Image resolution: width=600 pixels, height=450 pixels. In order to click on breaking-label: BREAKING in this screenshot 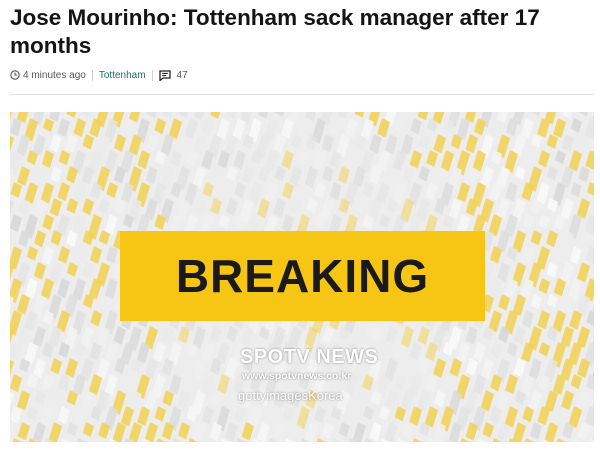, I will do `click(302, 276)`.